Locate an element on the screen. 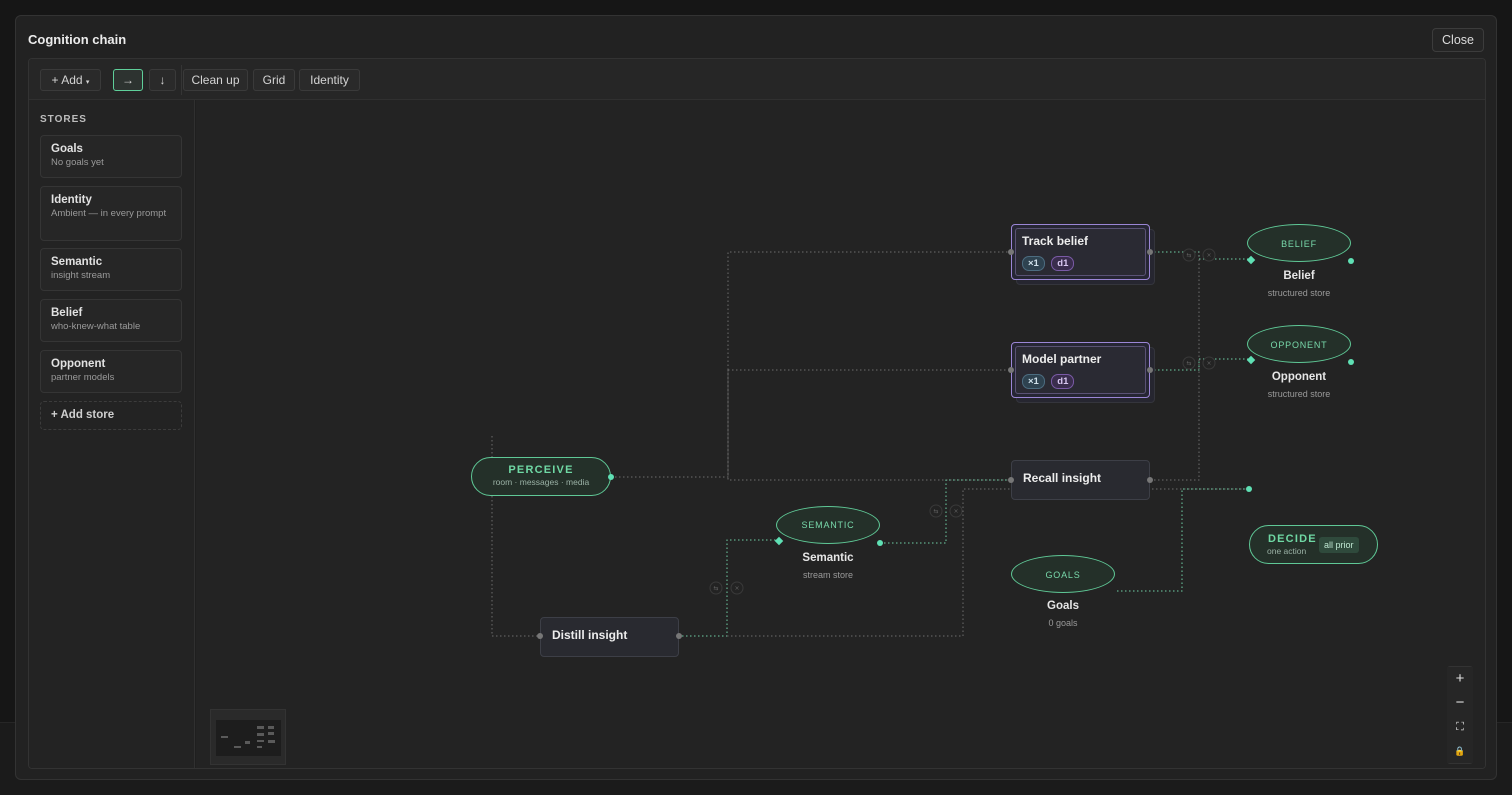 This screenshot has height=795, width=1512. minimap-nodes is located at coordinates (248, 737).